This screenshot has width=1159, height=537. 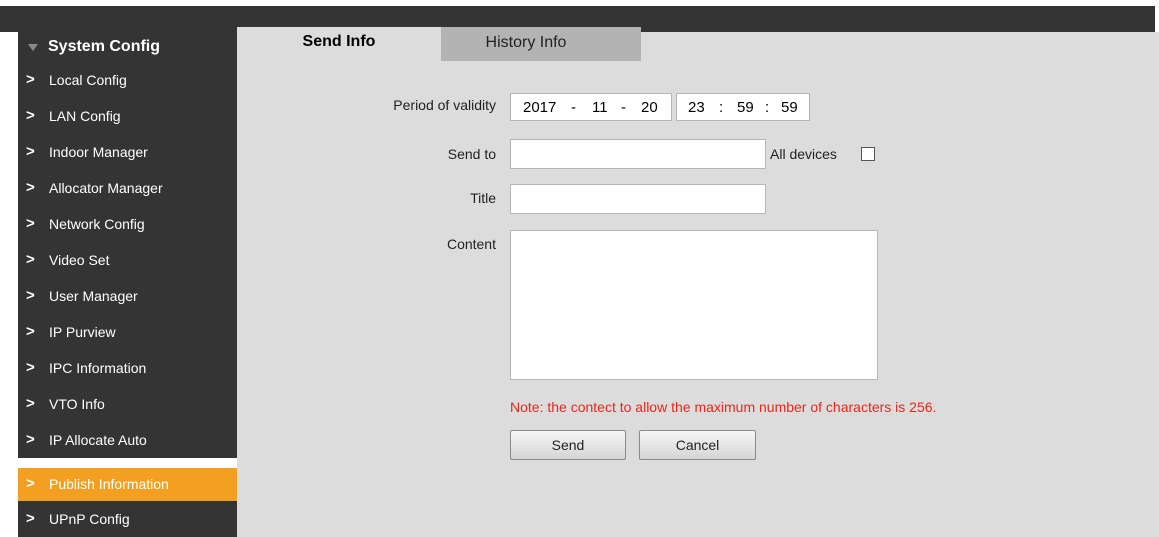 I want to click on cancel-button: Cancel, so click(x=697, y=445).